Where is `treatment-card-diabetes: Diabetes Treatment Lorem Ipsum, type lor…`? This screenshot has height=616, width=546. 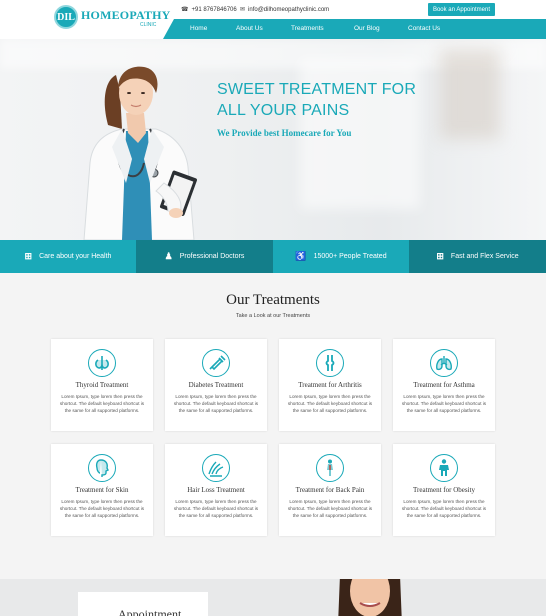
treatment-card-diabetes: Diabetes Treatment Lorem Ipsum, type lor… is located at coordinates (216, 385).